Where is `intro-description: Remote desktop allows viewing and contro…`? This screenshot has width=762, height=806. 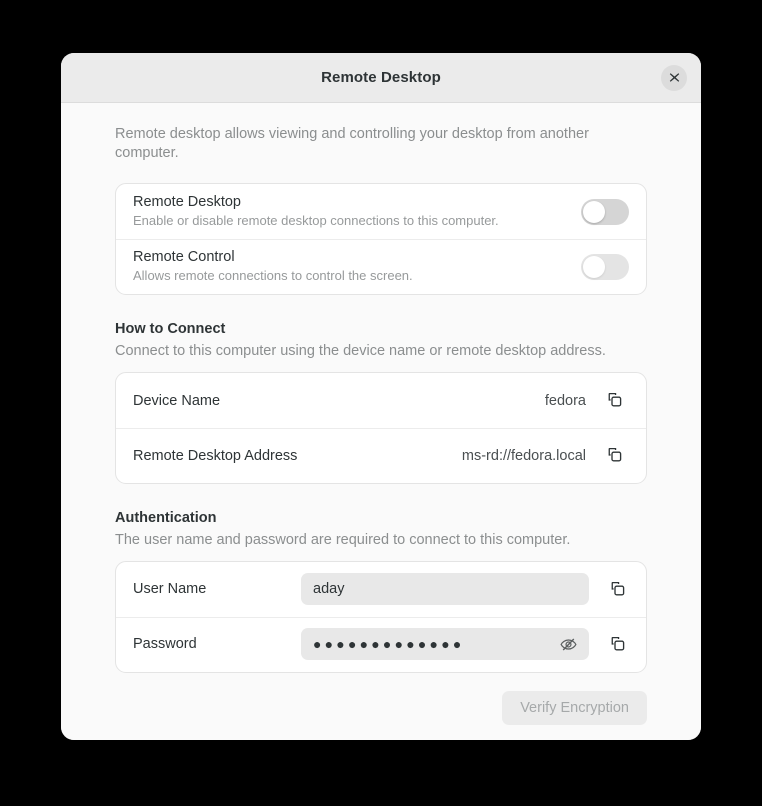 intro-description: Remote desktop allows viewing and contro… is located at coordinates (352, 144).